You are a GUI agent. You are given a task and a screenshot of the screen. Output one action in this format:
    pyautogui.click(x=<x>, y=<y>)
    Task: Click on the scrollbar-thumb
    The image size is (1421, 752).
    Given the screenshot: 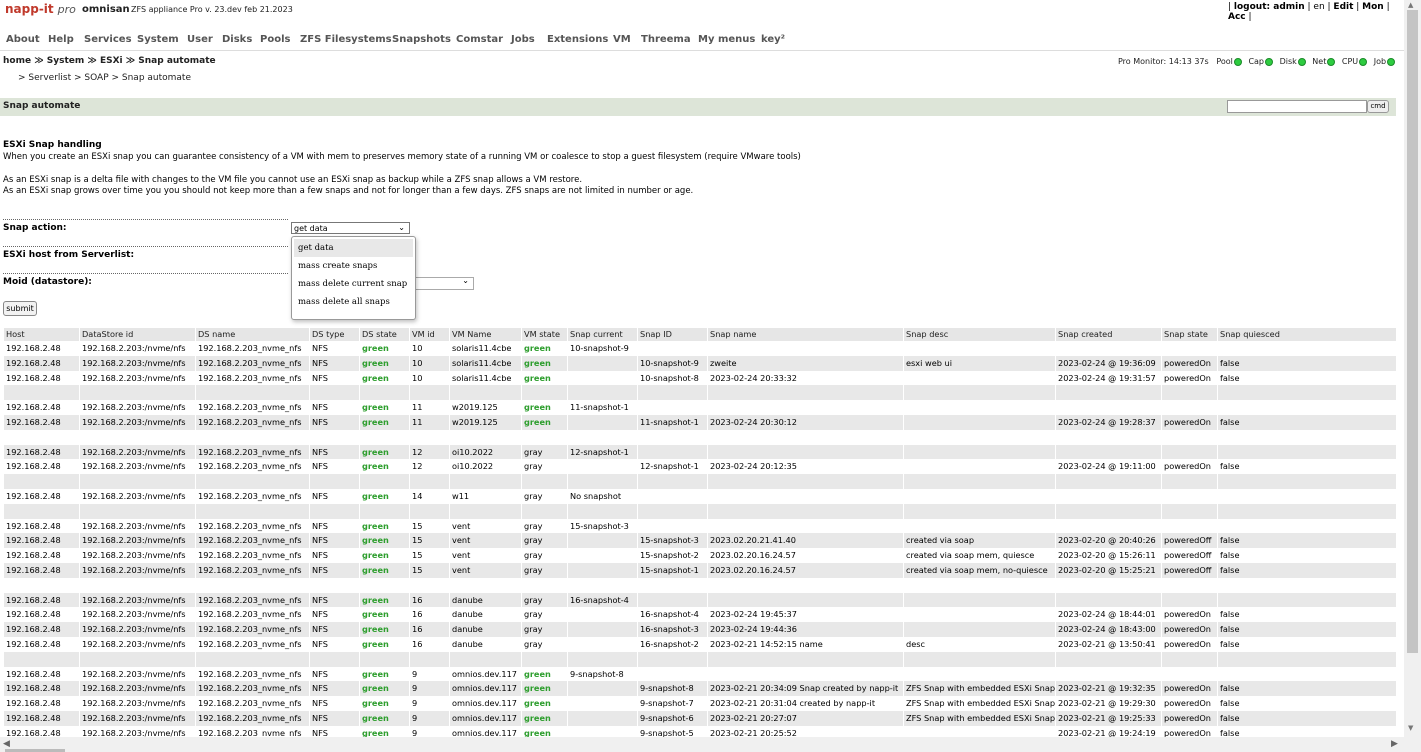 What is the action you would take?
    pyautogui.click(x=1412, y=331)
    